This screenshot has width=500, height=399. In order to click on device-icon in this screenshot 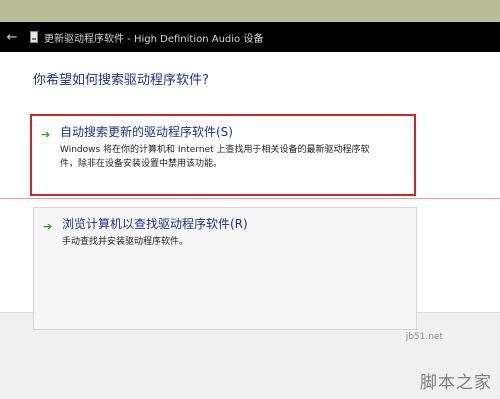, I will do `click(34, 37)`.